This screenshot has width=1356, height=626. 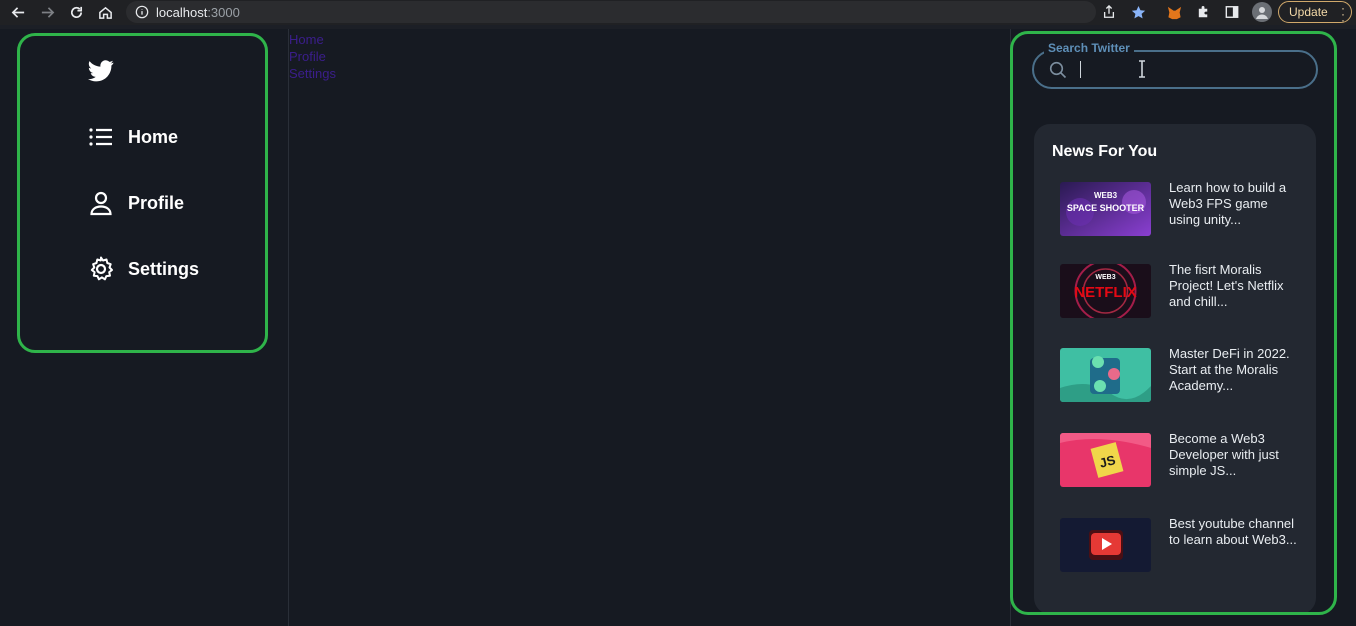 I want to click on avatar-icon, so click(x=1262, y=13).